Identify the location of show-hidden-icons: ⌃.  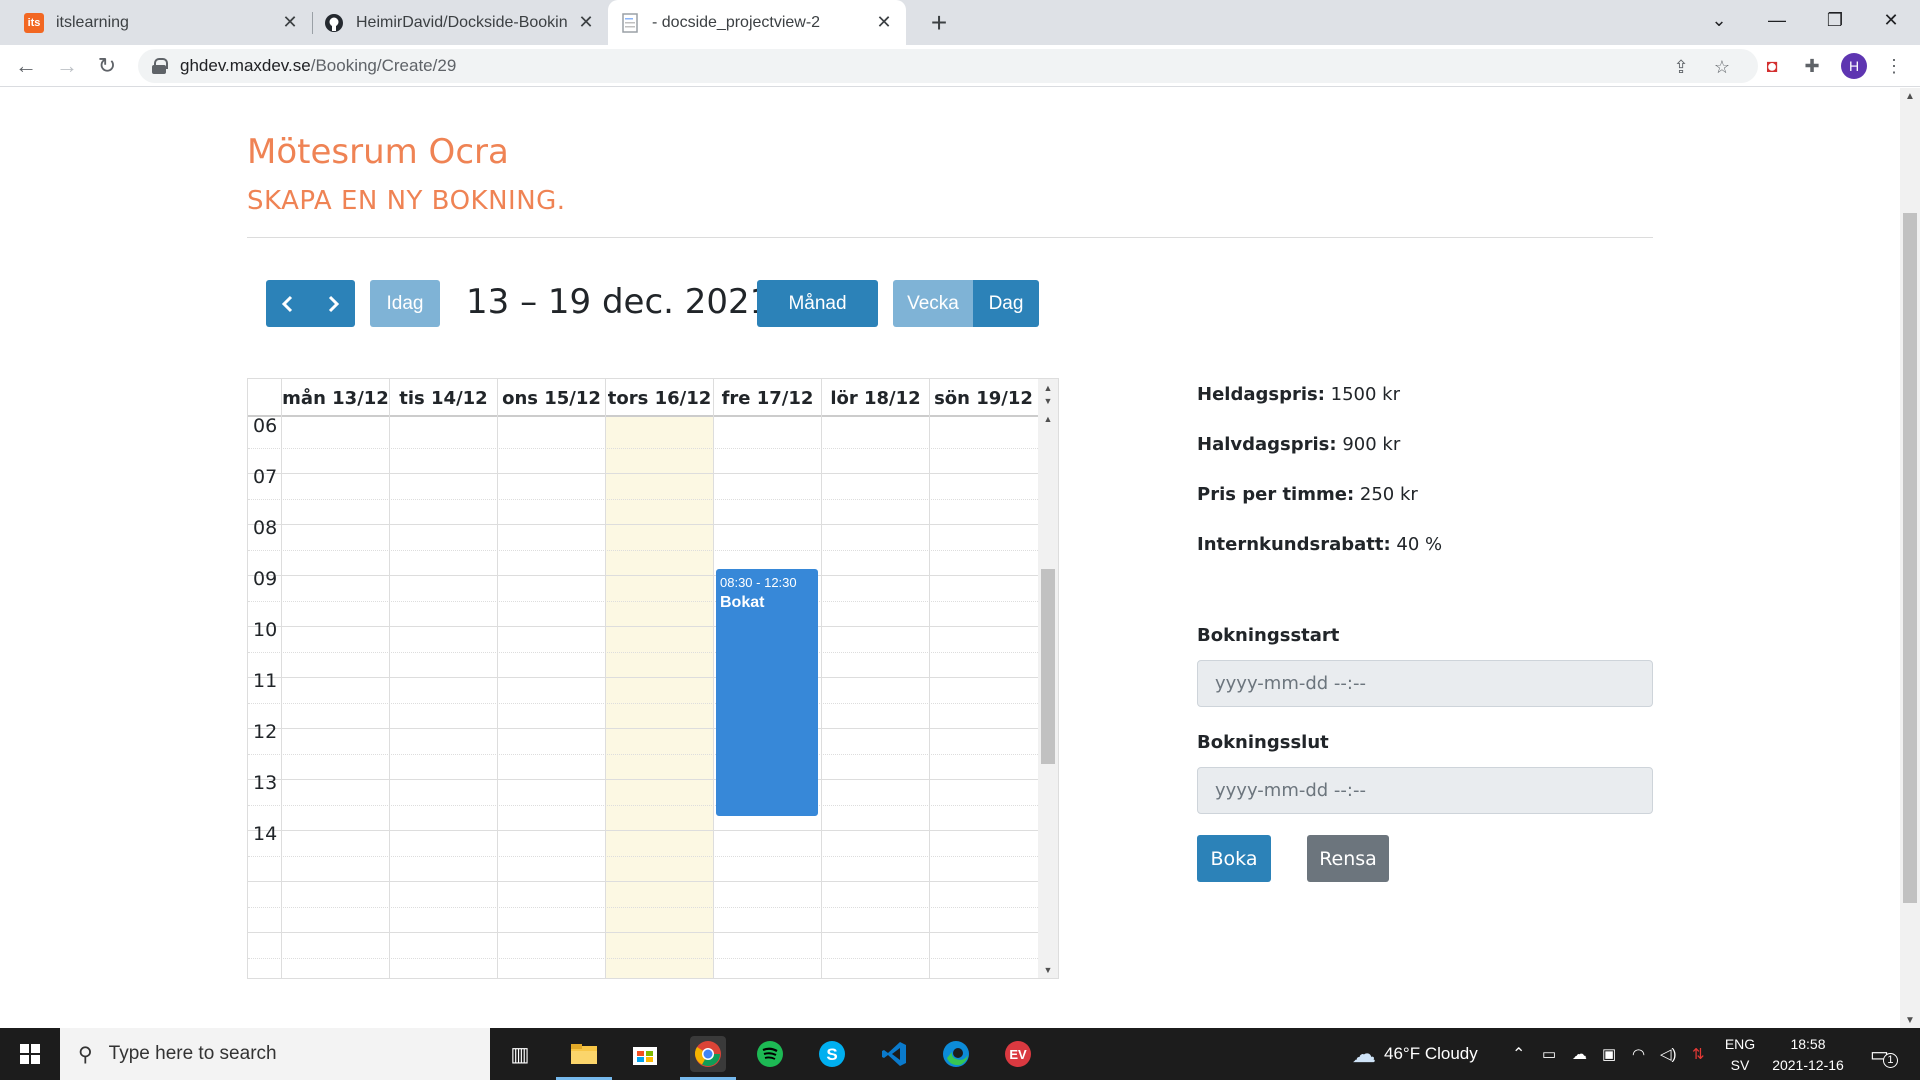
(1518, 1054).